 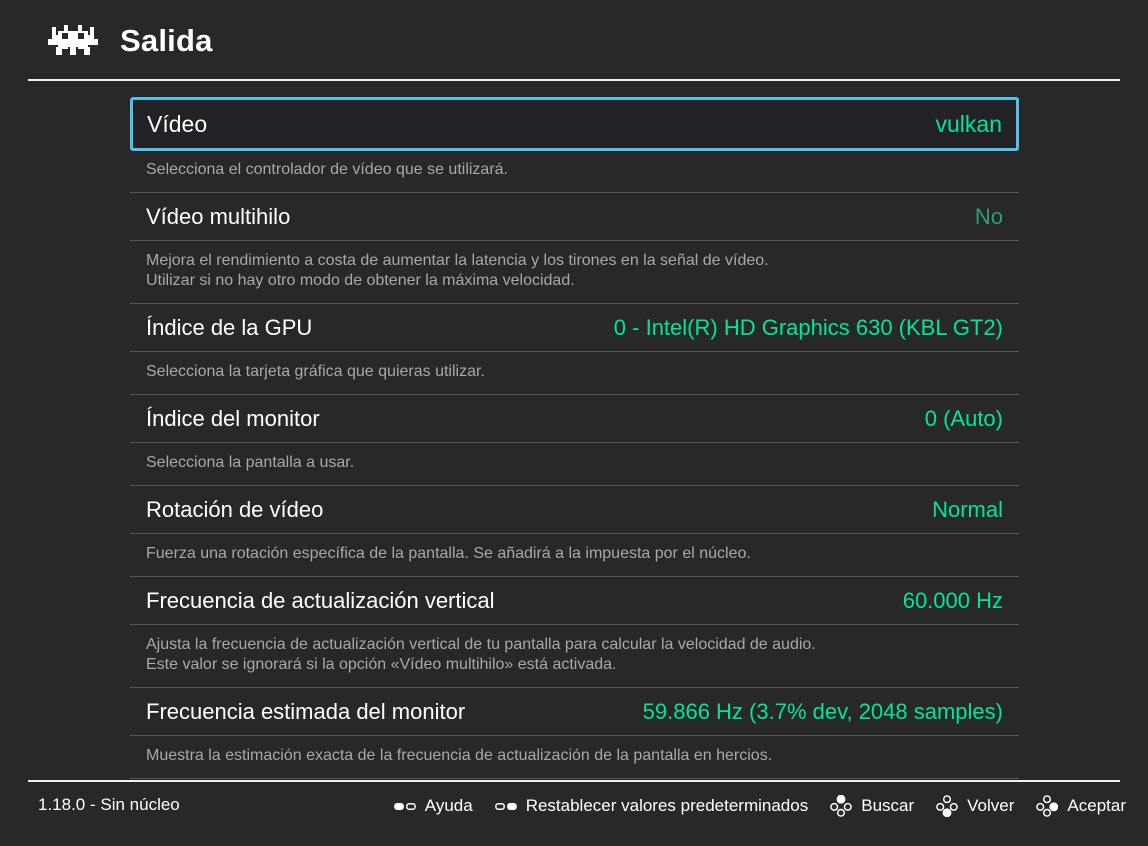 What do you see at coordinates (964, 419) in the screenshot?
I see `setting-value: 0 (Auto)` at bounding box center [964, 419].